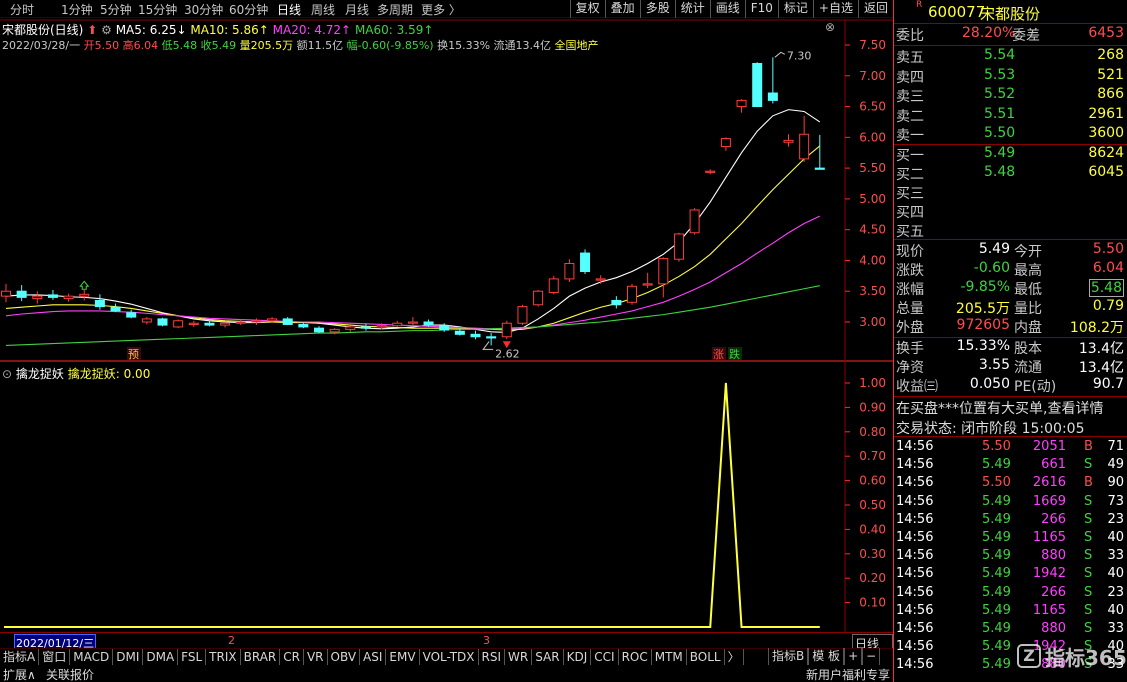  I want to click on indicator-tab-right-1: 模 板, so click(826, 656).